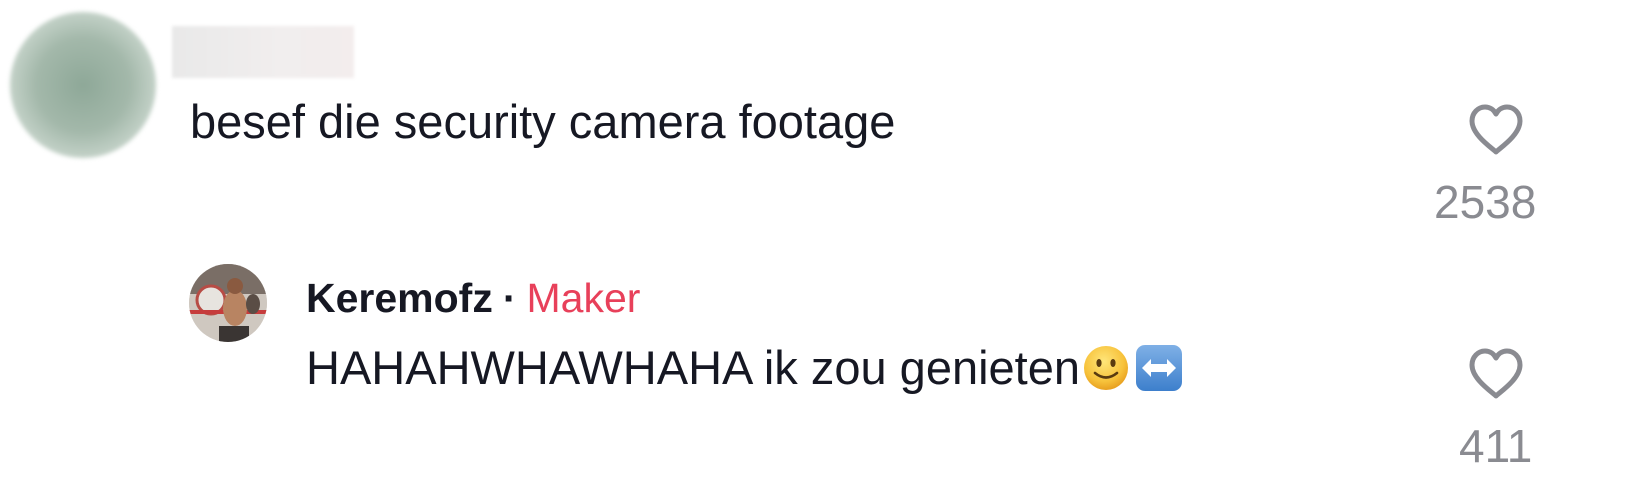  Describe the element at coordinates (1106, 368) in the screenshot. I see `slightly-smiling-face-emoji` at that location.